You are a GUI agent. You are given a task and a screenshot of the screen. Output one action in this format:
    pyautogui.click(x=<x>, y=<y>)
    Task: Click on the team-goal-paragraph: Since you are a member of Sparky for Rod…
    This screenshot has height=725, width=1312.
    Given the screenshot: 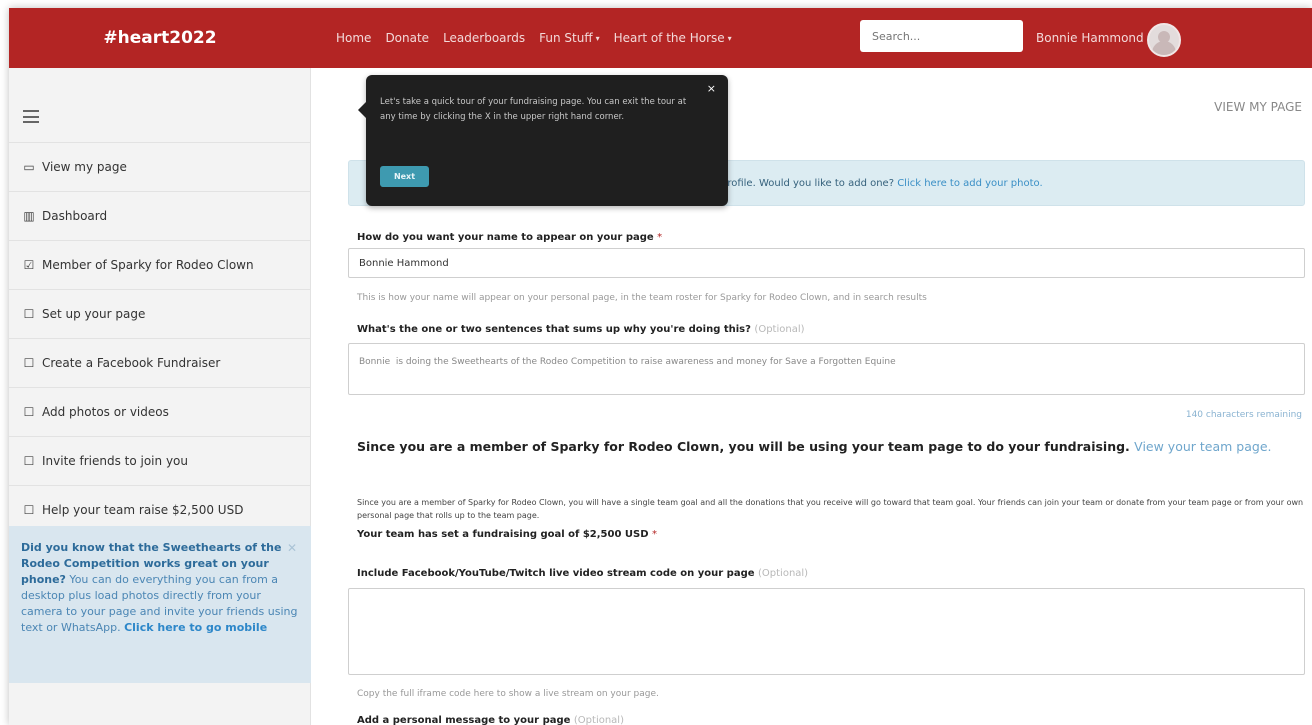 What is the action you would take?
    pyautogui.click(x=830, y=509)
    